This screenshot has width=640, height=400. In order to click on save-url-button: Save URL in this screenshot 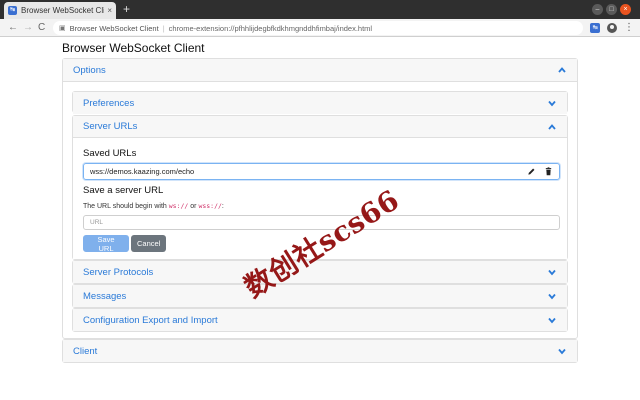, I will do `click(106, 244)`.